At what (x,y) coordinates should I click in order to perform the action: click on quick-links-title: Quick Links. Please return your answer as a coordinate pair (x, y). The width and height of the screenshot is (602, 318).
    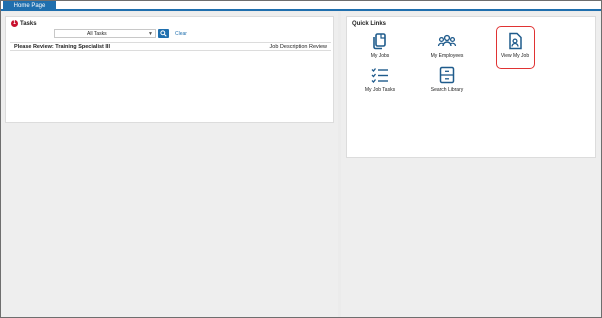
    Looking at the image, I should click on (369, 24).